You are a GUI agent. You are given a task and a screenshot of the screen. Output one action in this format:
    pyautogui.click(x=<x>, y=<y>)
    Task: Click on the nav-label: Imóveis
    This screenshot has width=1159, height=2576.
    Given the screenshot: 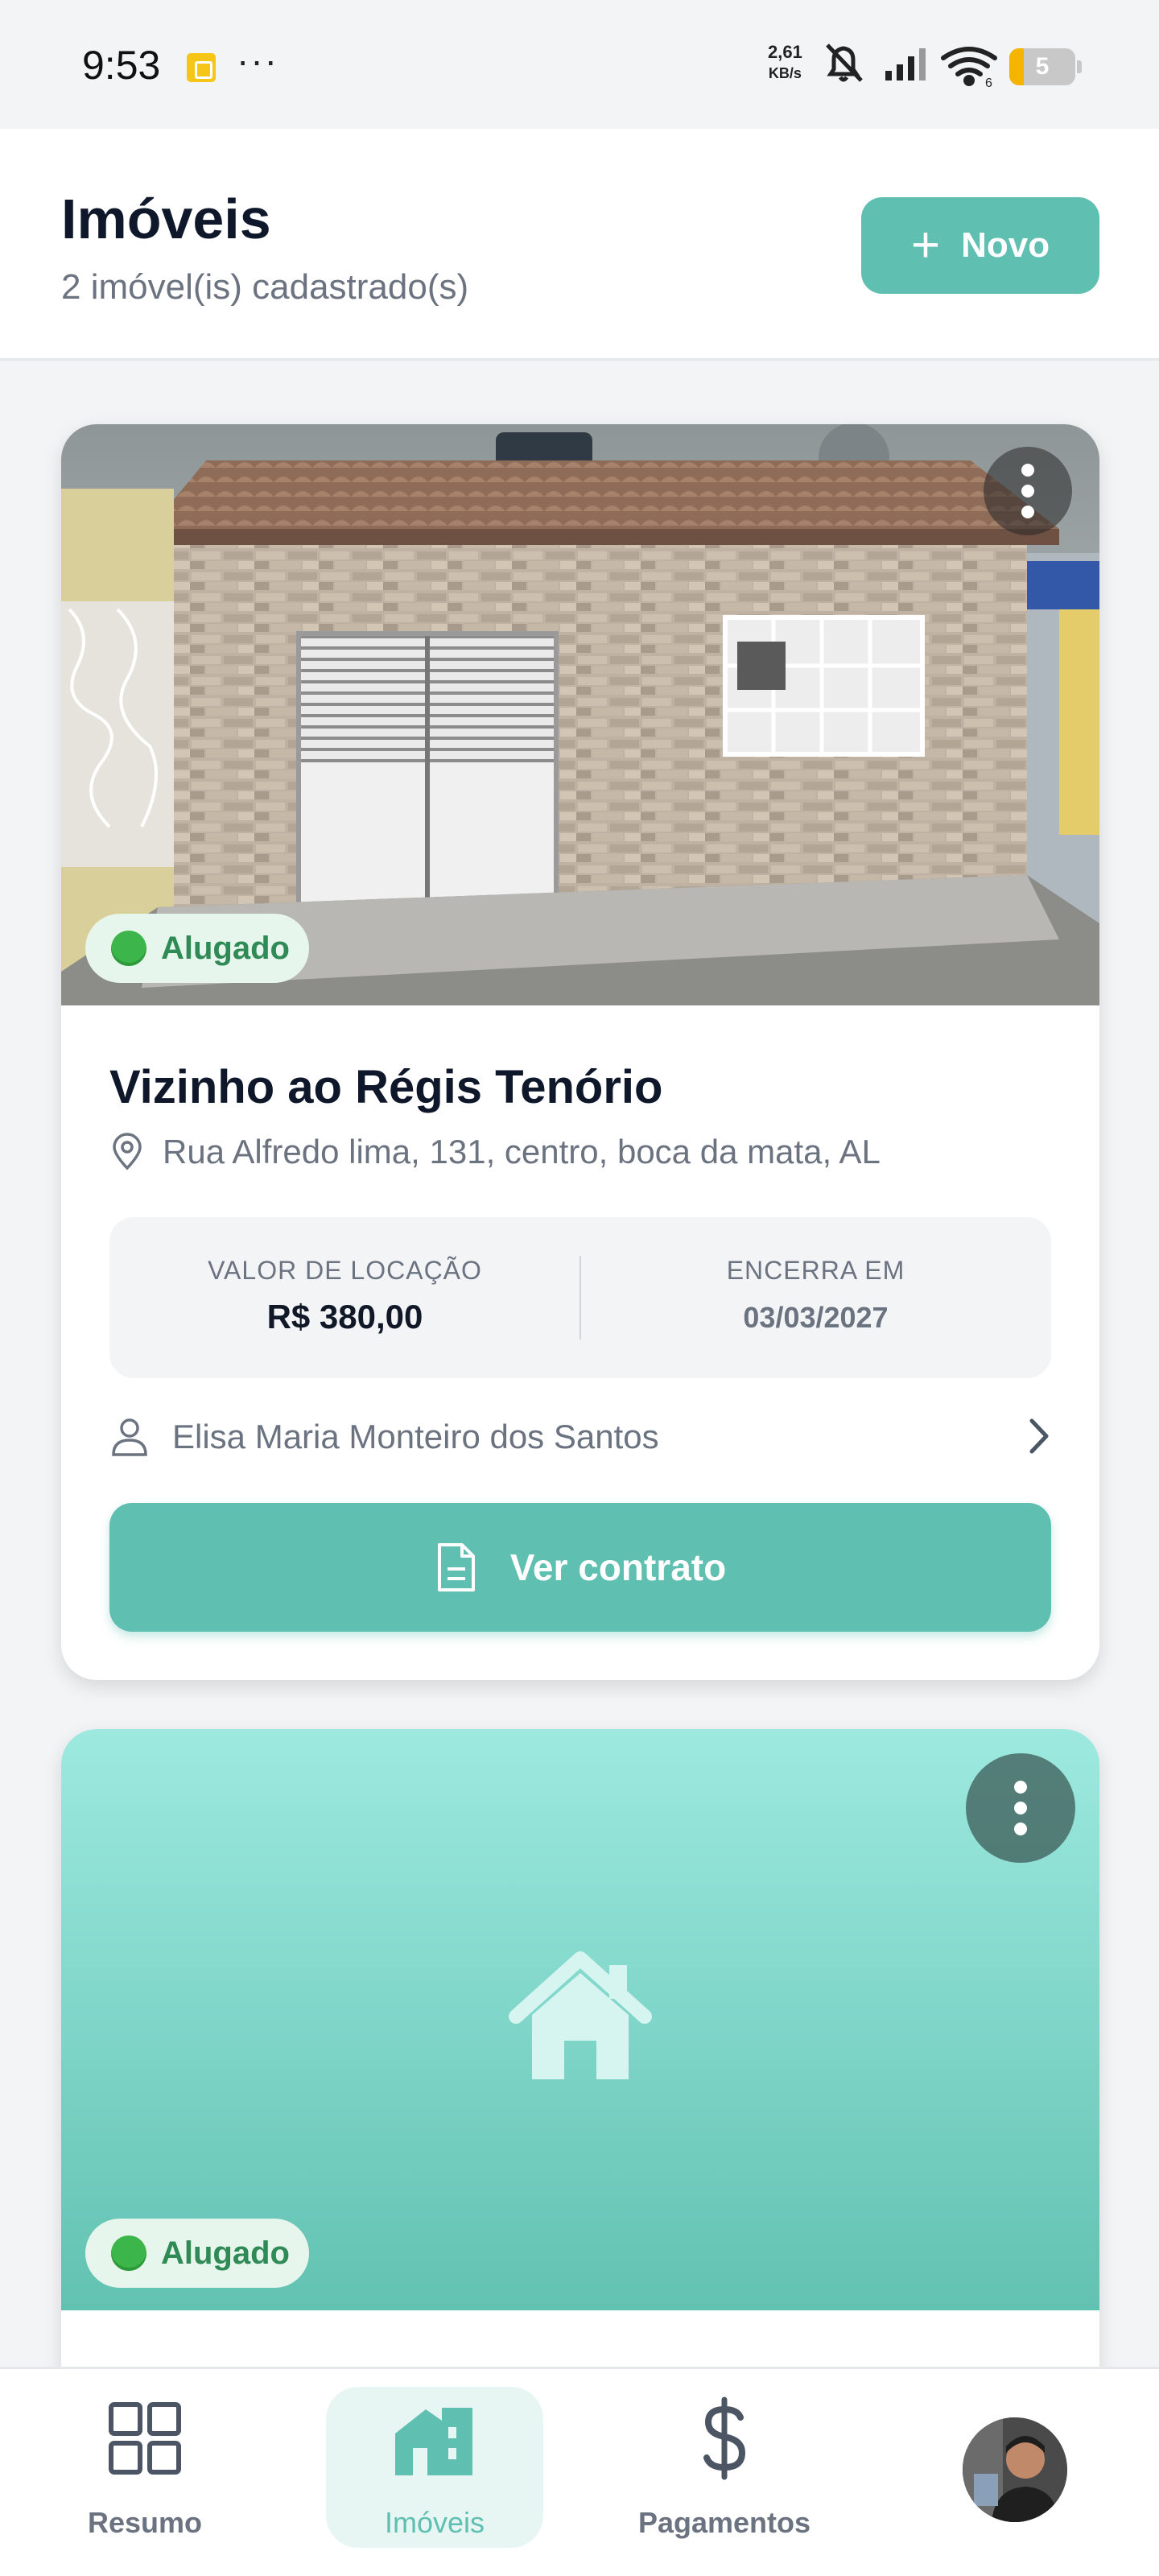 What is the action you would take?
    pyautogui.click(x=434, y=2522)
    